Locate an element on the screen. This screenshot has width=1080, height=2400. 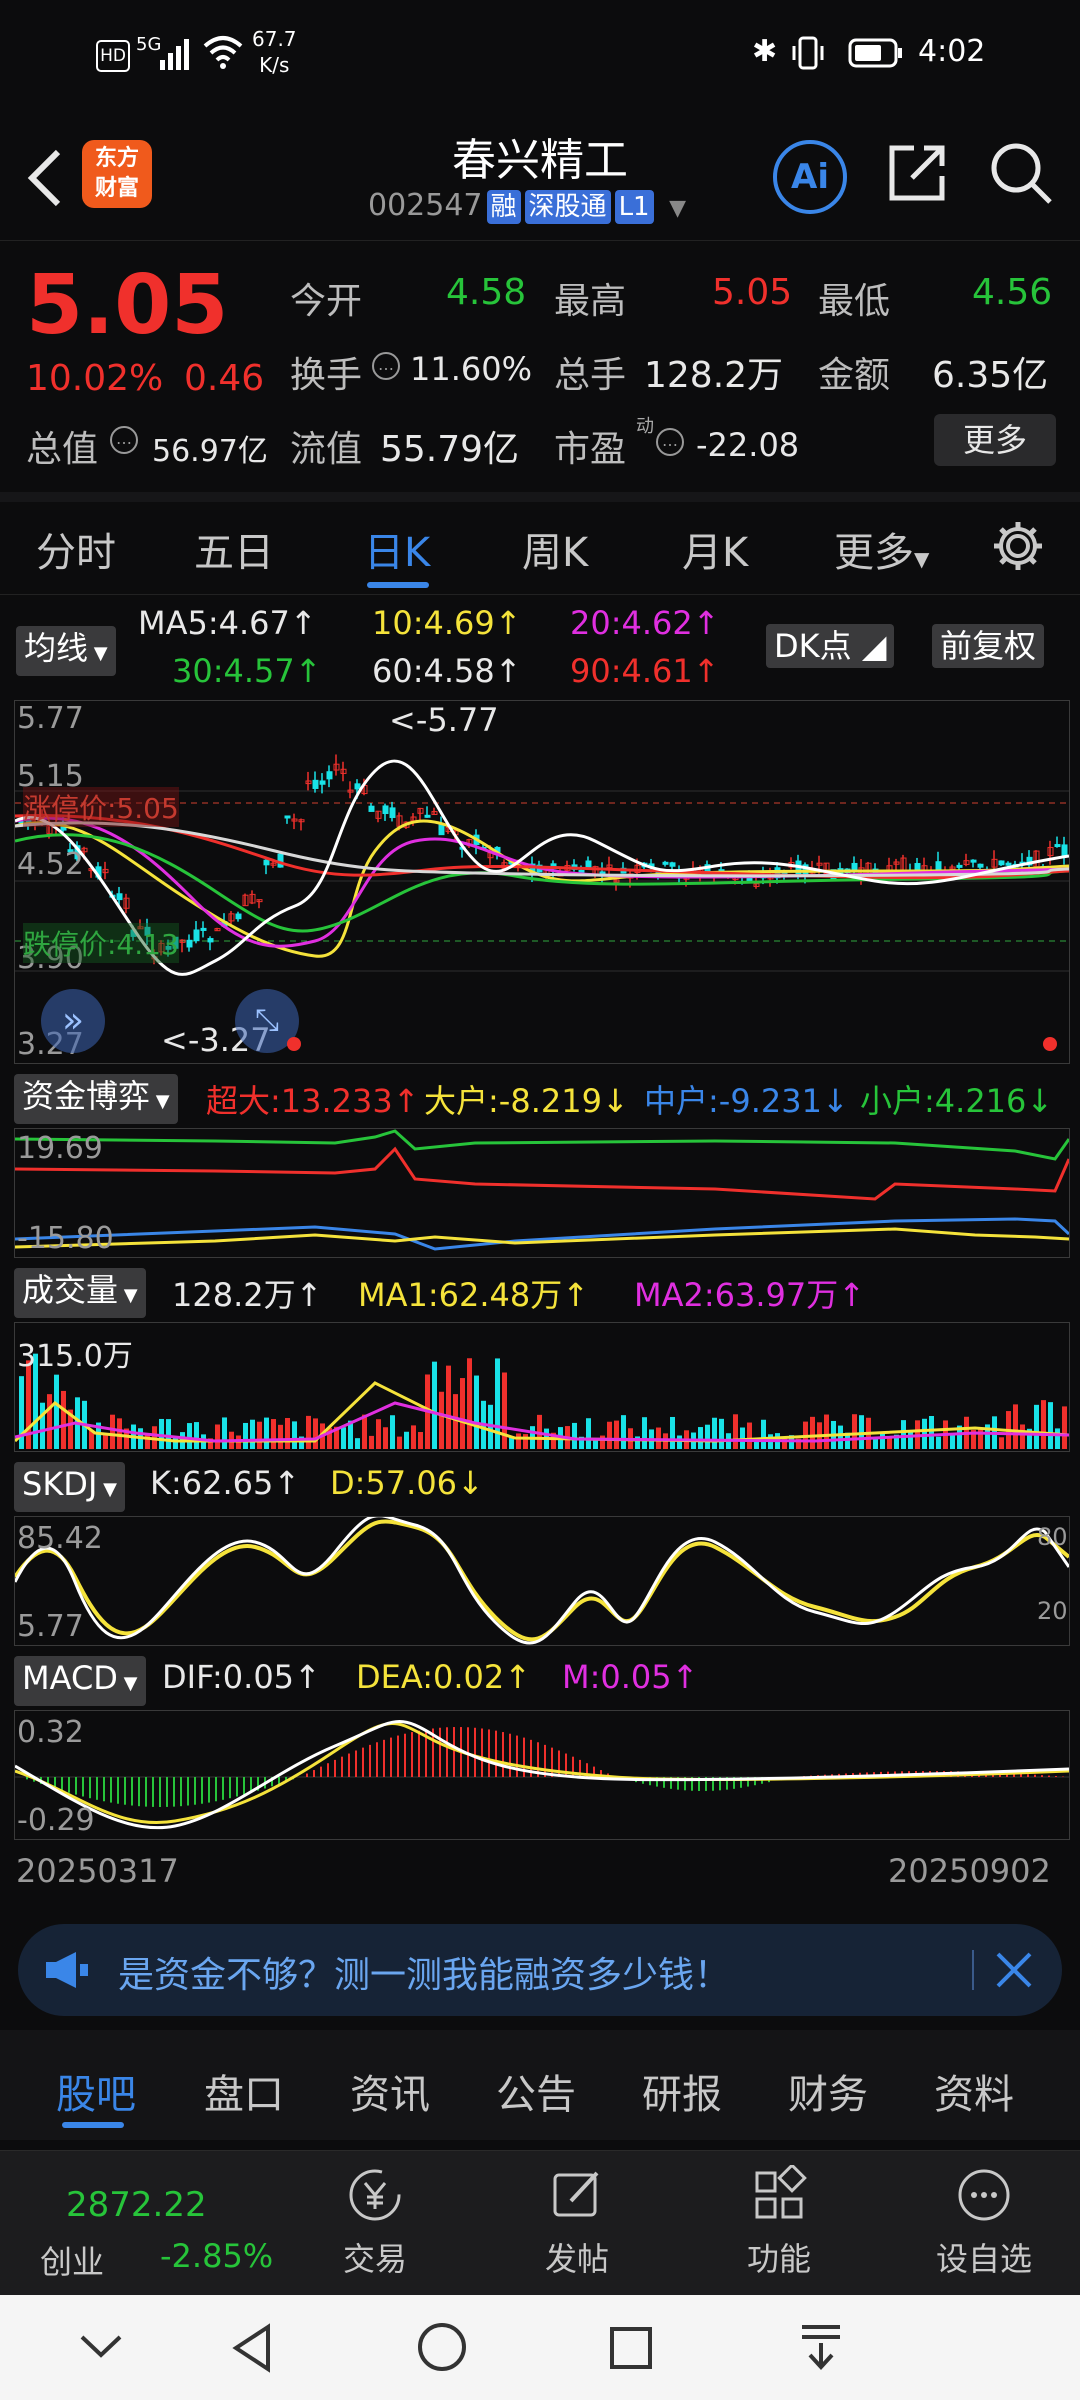
subtab-guba: 股吧 is located at coordinates (96, 2091).